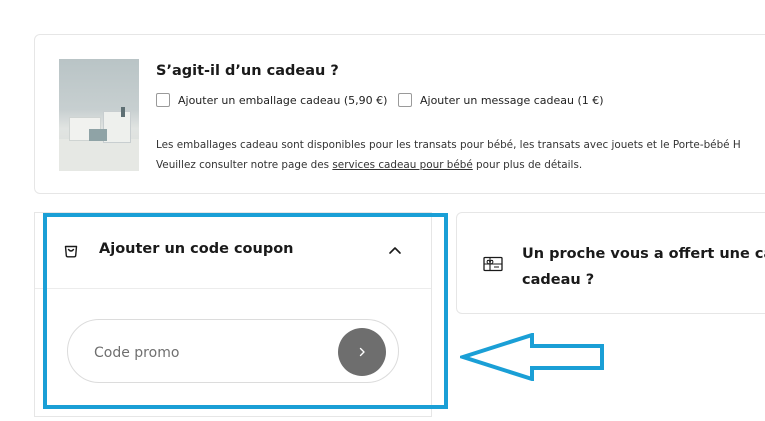  What do you see at coordinates (405, 100) in the screenshot?
I see `gift-message-checkbox` at bounding box center [405, 100].